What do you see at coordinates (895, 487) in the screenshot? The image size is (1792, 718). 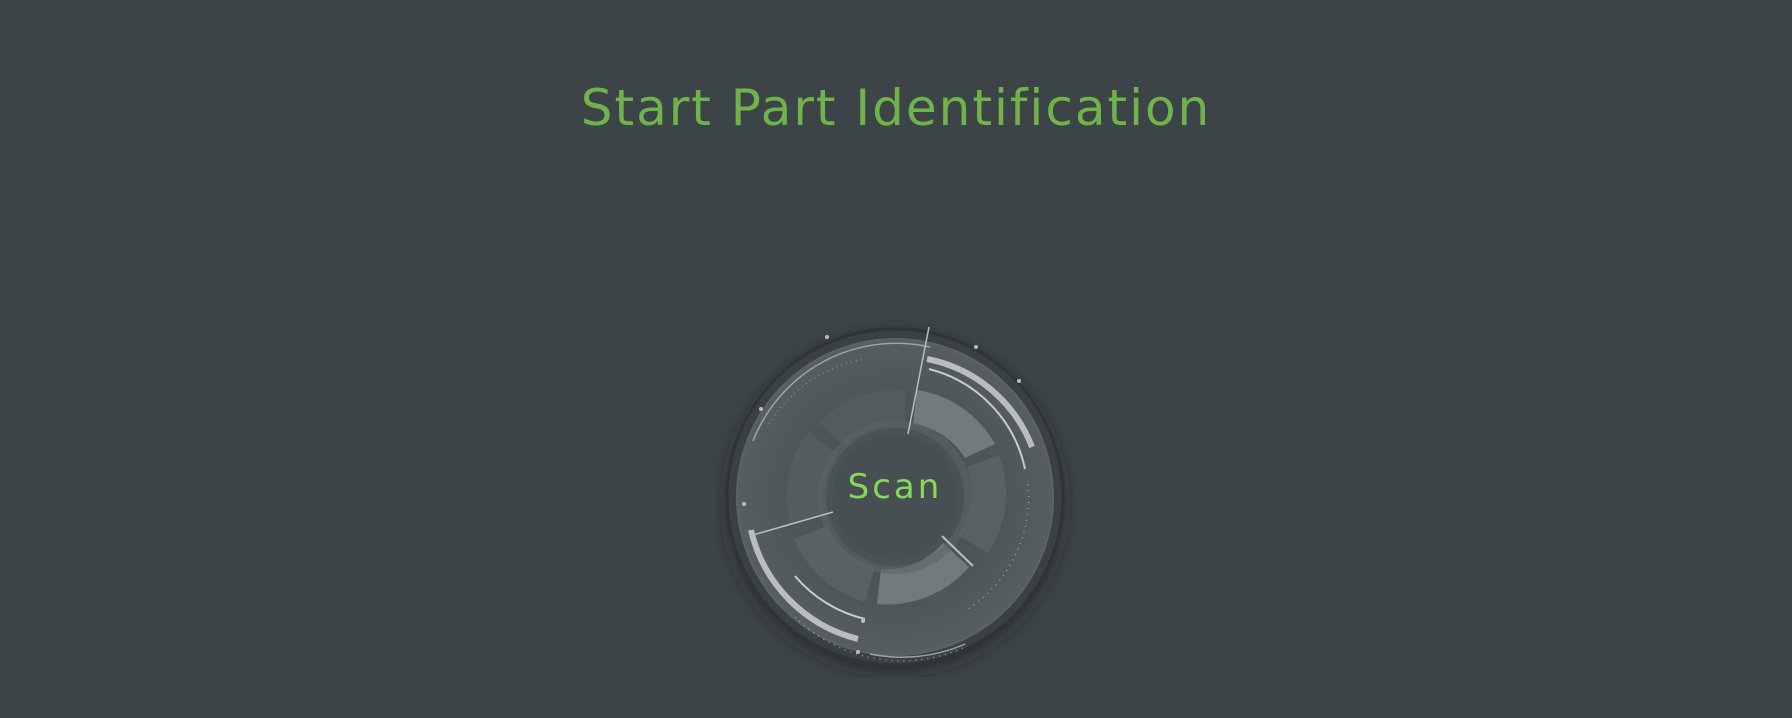 I see `scan-label: Scan` at bounding box center [895, 487].